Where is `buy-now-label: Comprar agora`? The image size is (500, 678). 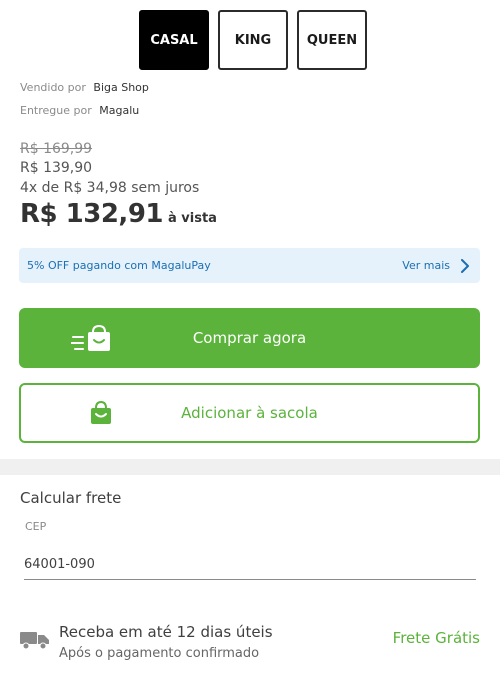 buy-now-label: Comprar agora is located at coordinates (249, 338).